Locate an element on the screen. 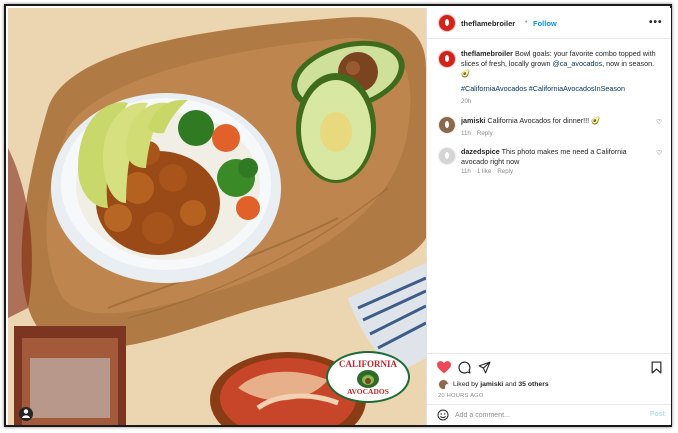  likes-prefix: Liked by is located at coordinates (467, 384).